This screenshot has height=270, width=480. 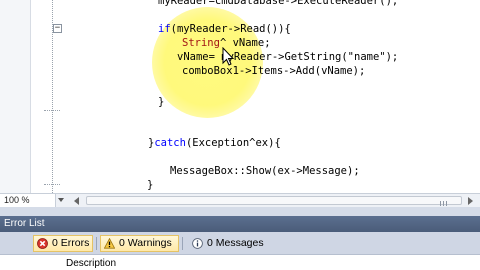 What do you see at coordinates (145, 243) in the screenshot?
I see `warnings-filter-label: 0 Warnings` at bounding box center [145, 243].